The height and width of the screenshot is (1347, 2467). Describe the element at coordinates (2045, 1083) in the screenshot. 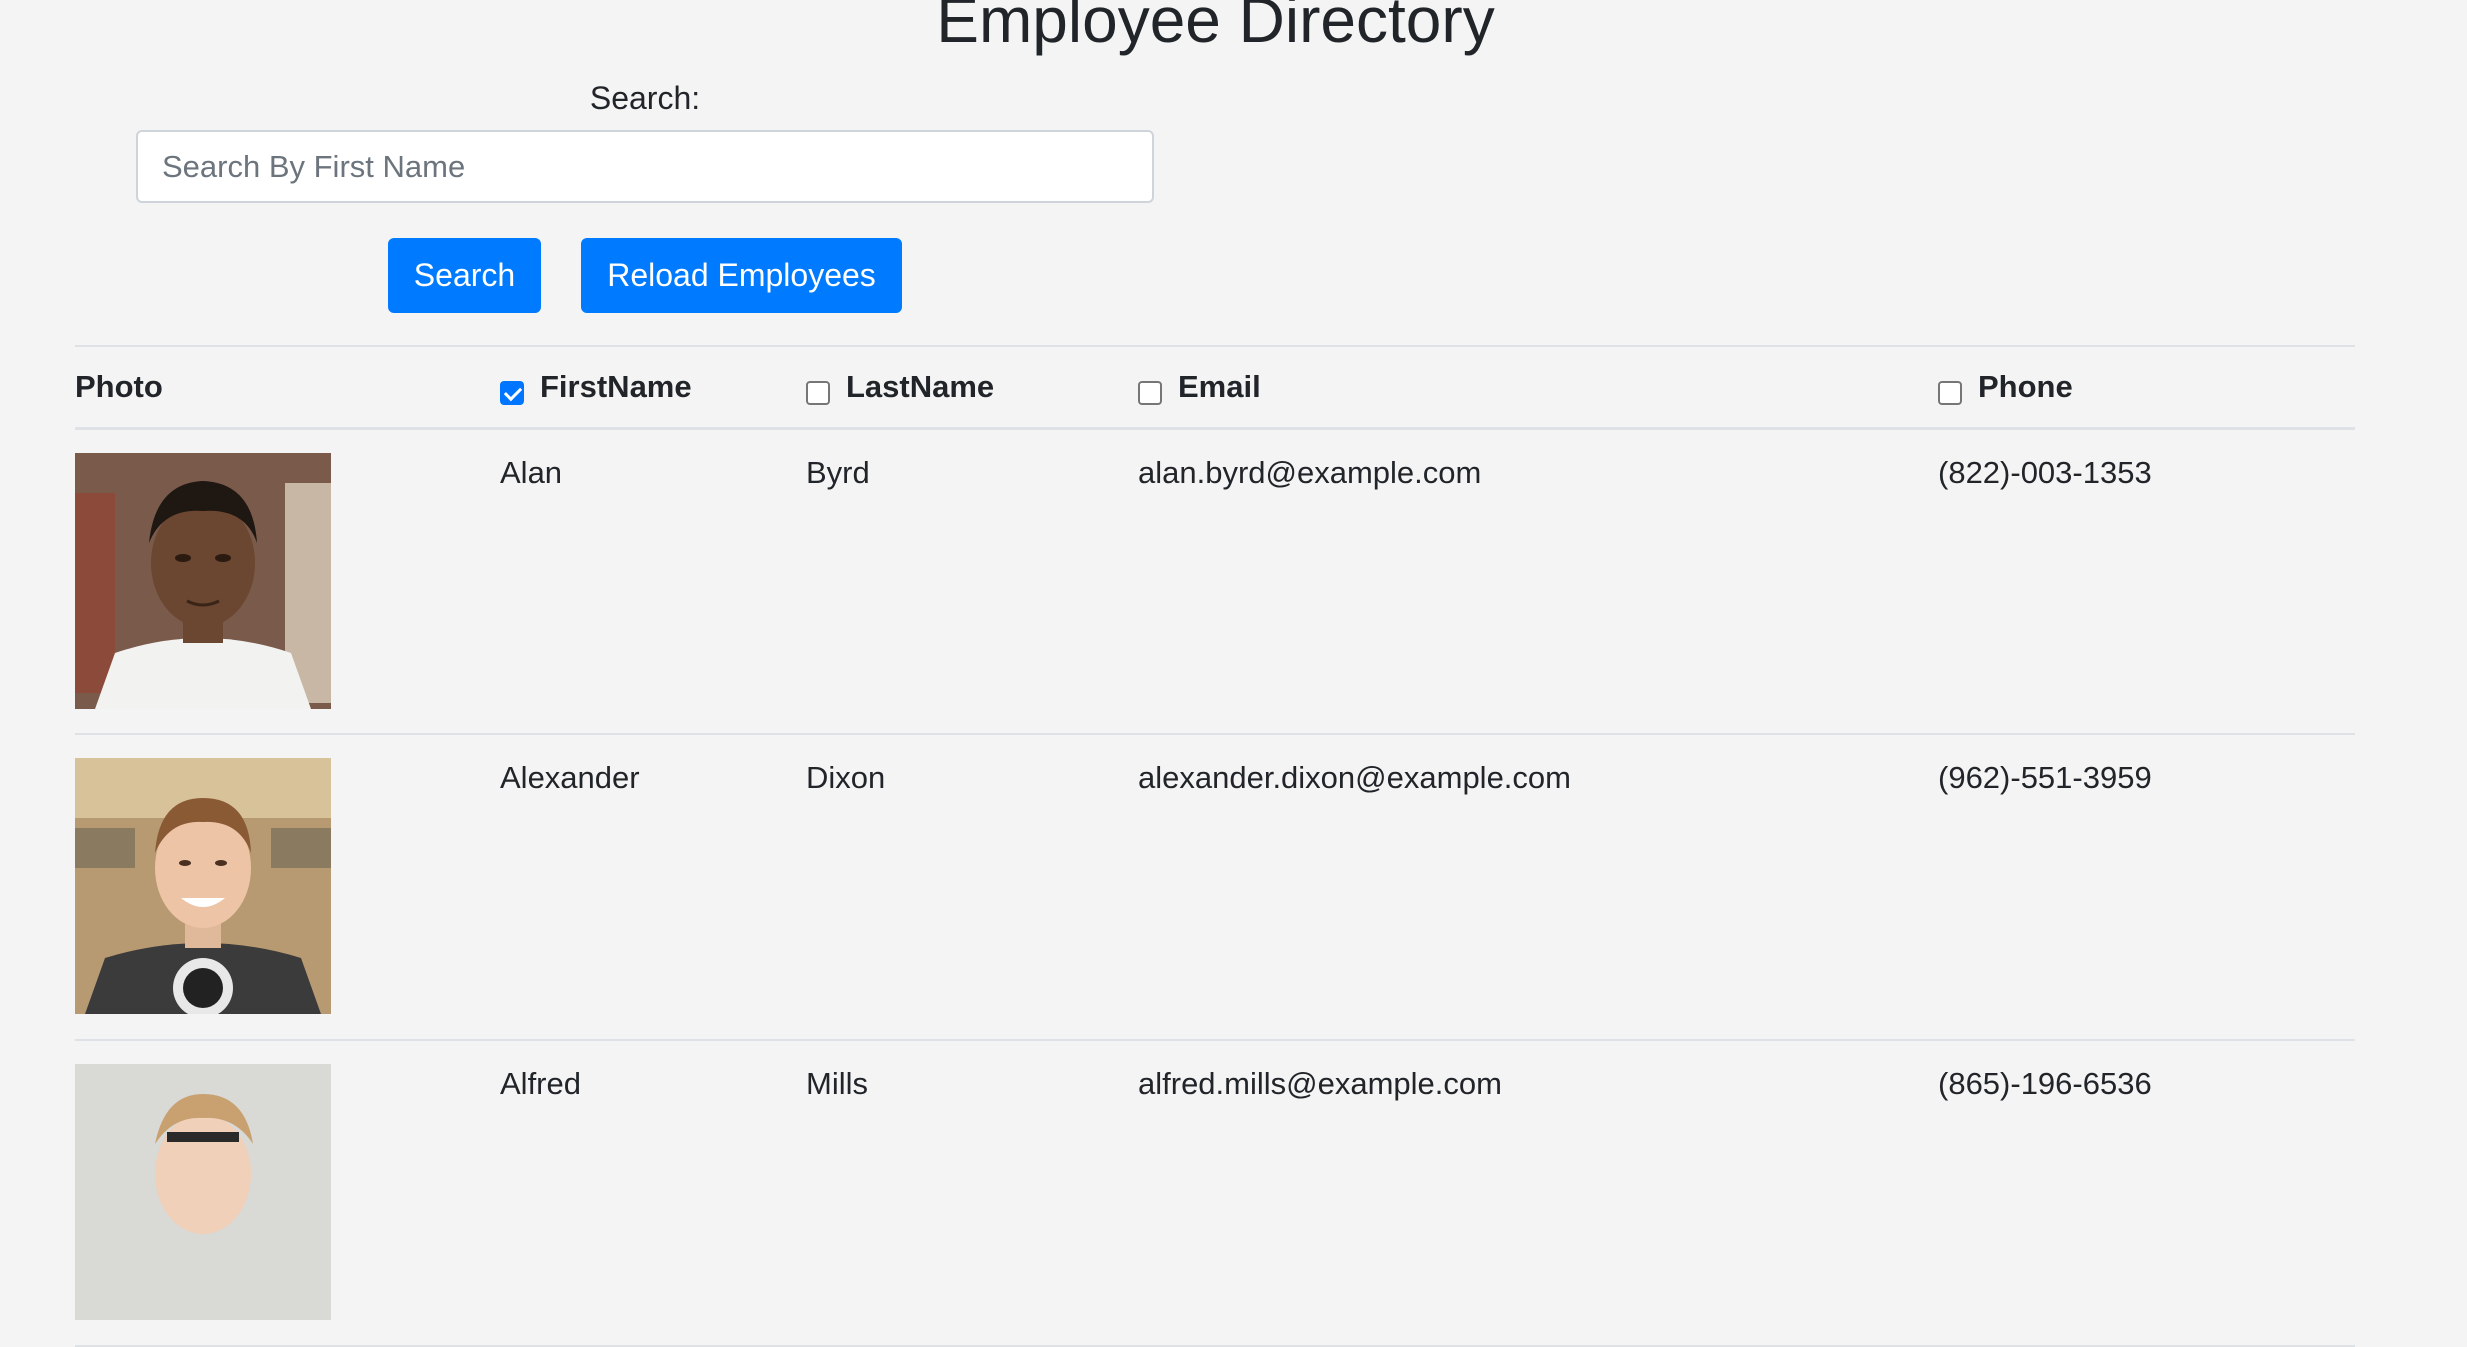

I see `phone-cell: (865)-196-6536` at that location.